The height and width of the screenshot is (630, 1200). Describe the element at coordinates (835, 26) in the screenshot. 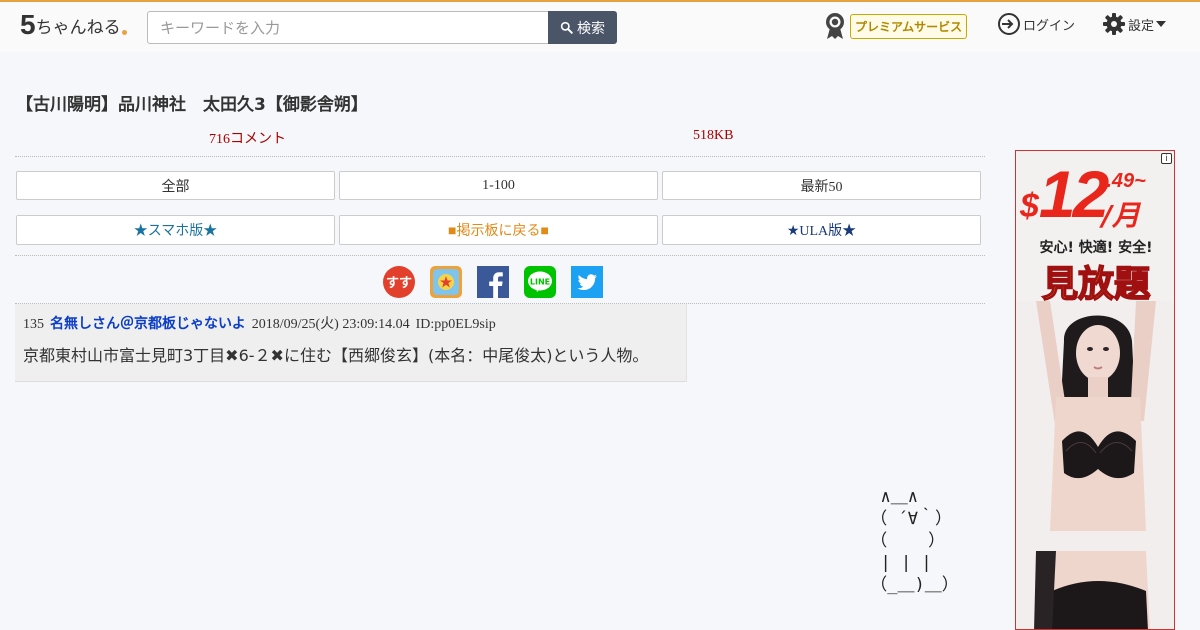

I see `award-ribbon-icon` at that location.